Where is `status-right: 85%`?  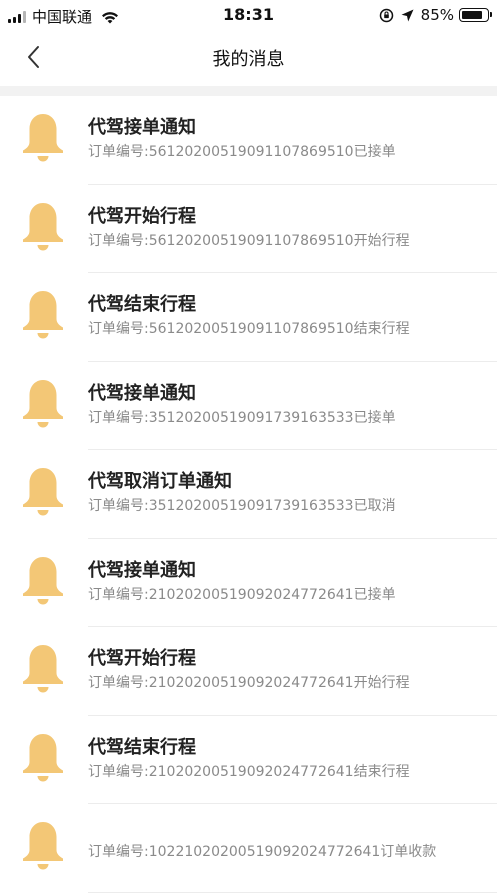
status-right: 85% is located at coordinates (435, 15).